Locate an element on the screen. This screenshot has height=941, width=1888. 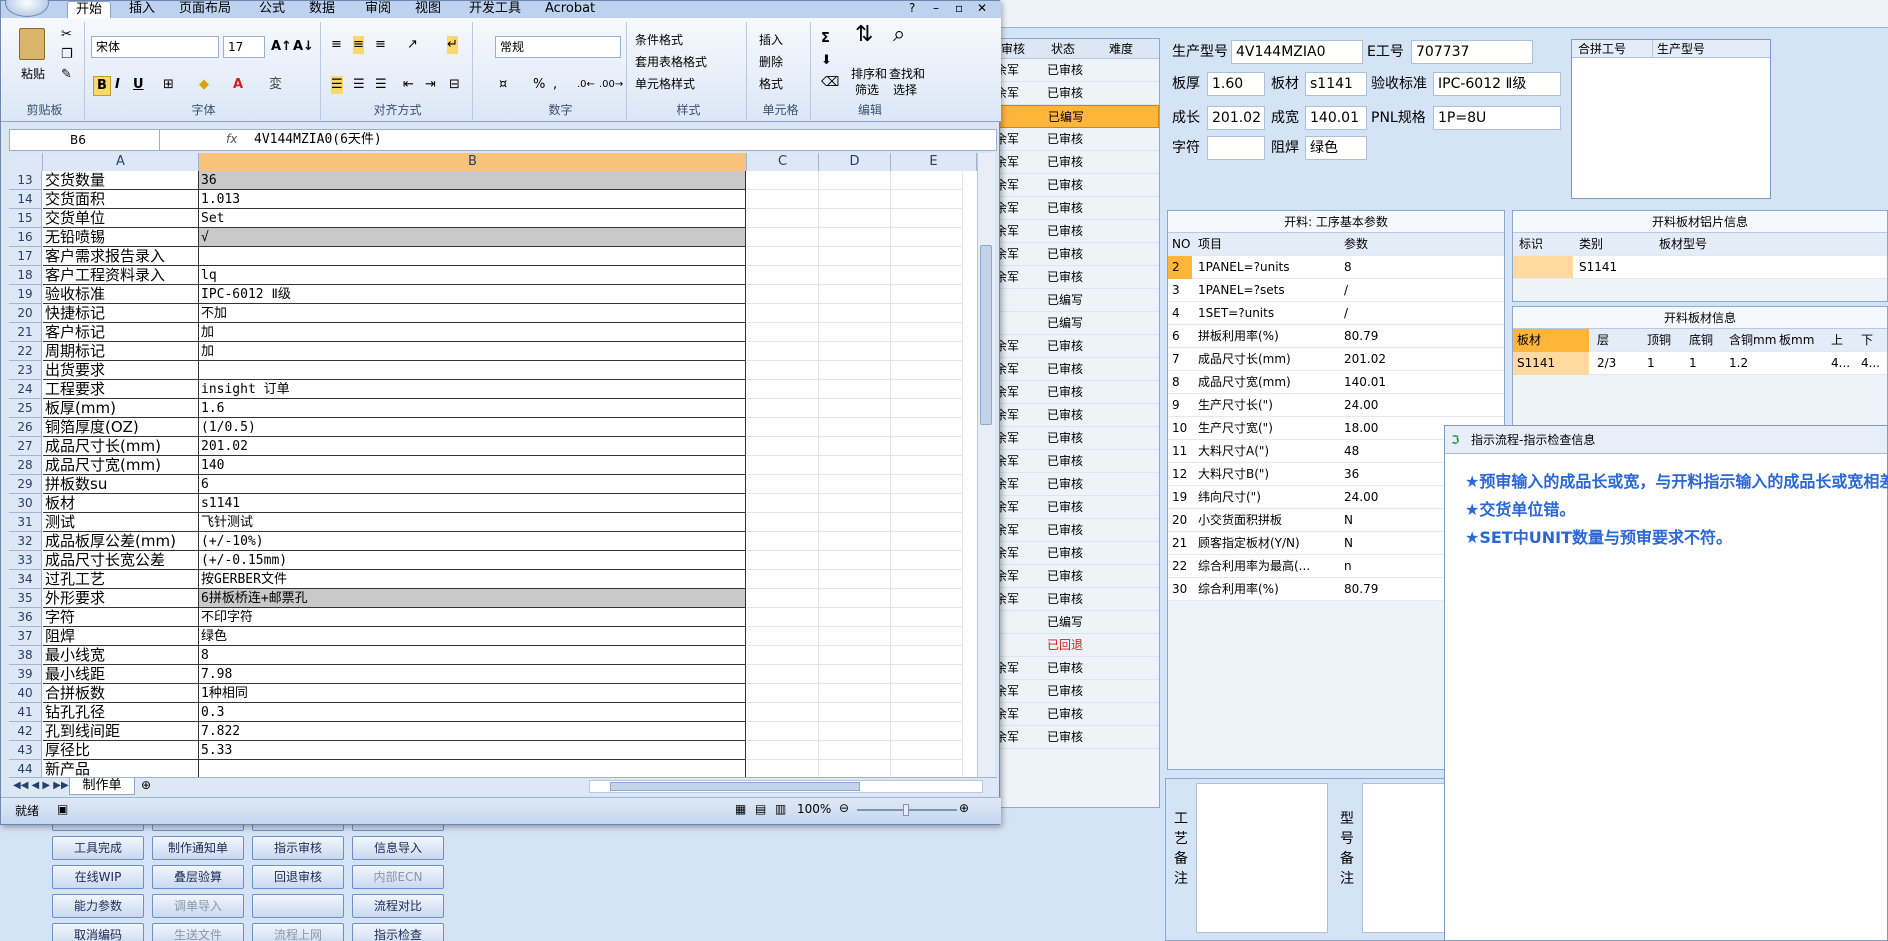
row-header: 36 is located at coordinates (25, 617).